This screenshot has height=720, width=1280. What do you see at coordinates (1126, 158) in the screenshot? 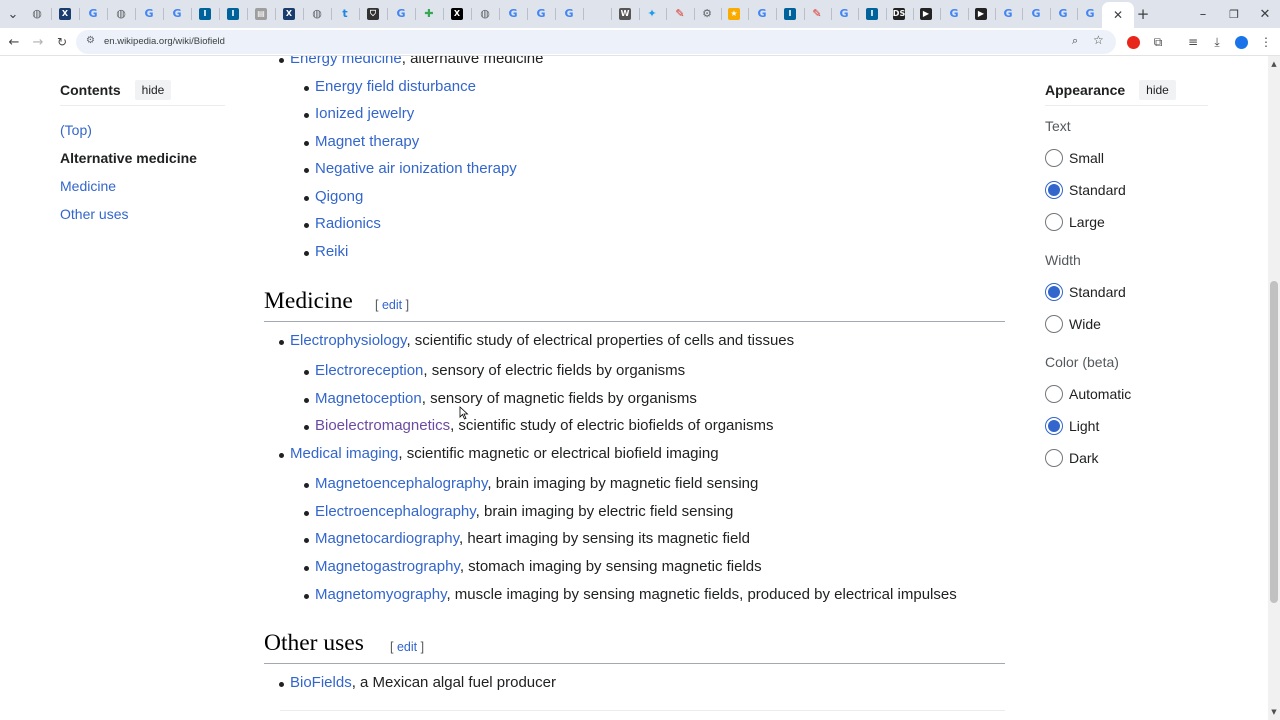
I see `text-size-option-small: Small` at bounding box center [1126, 158].